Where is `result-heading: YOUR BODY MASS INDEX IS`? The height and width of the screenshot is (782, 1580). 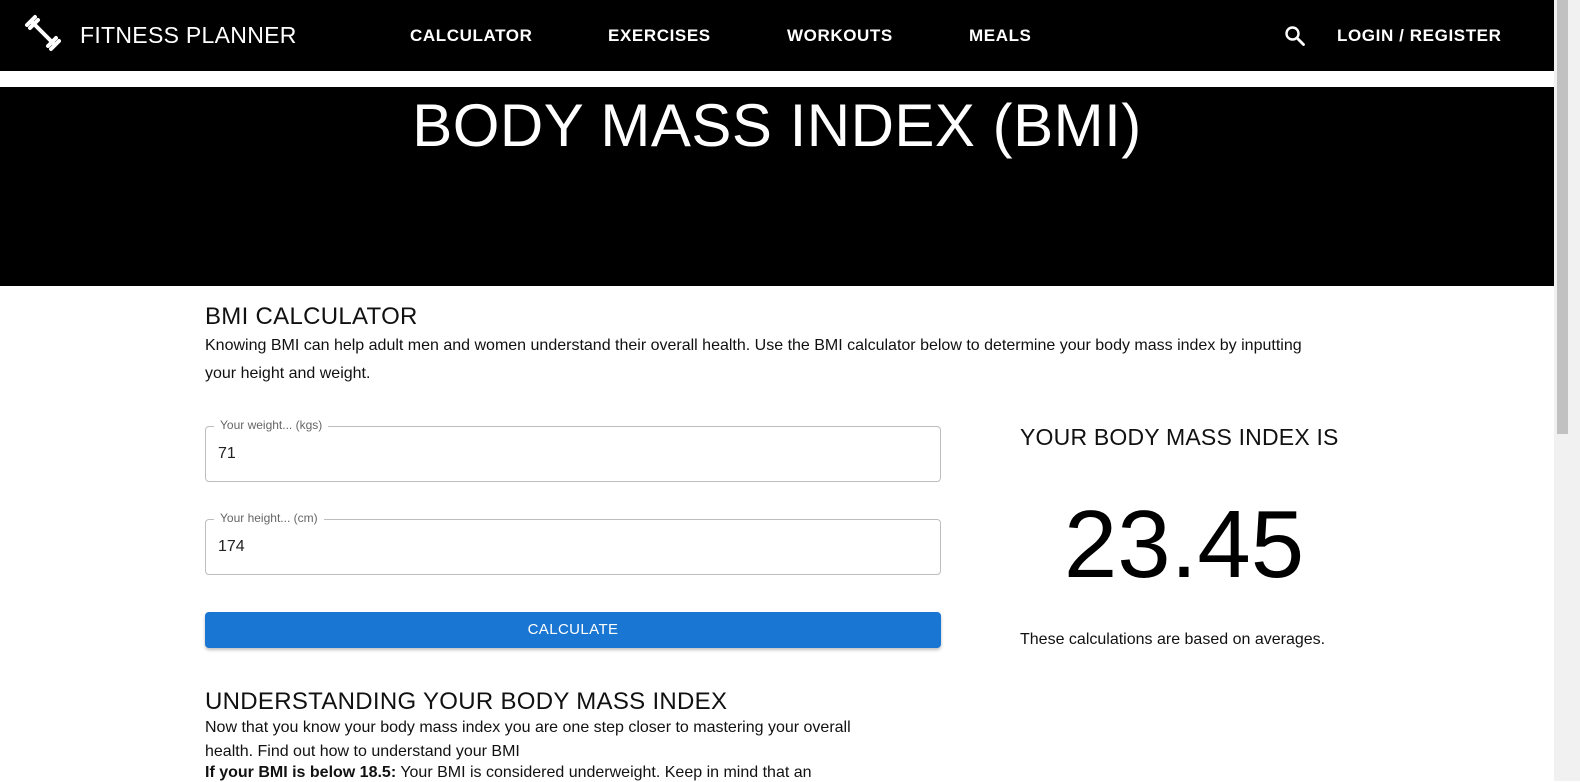
result-heading: YOUR BODY MASS INDEX IS is located at coordinates (1179, 437).